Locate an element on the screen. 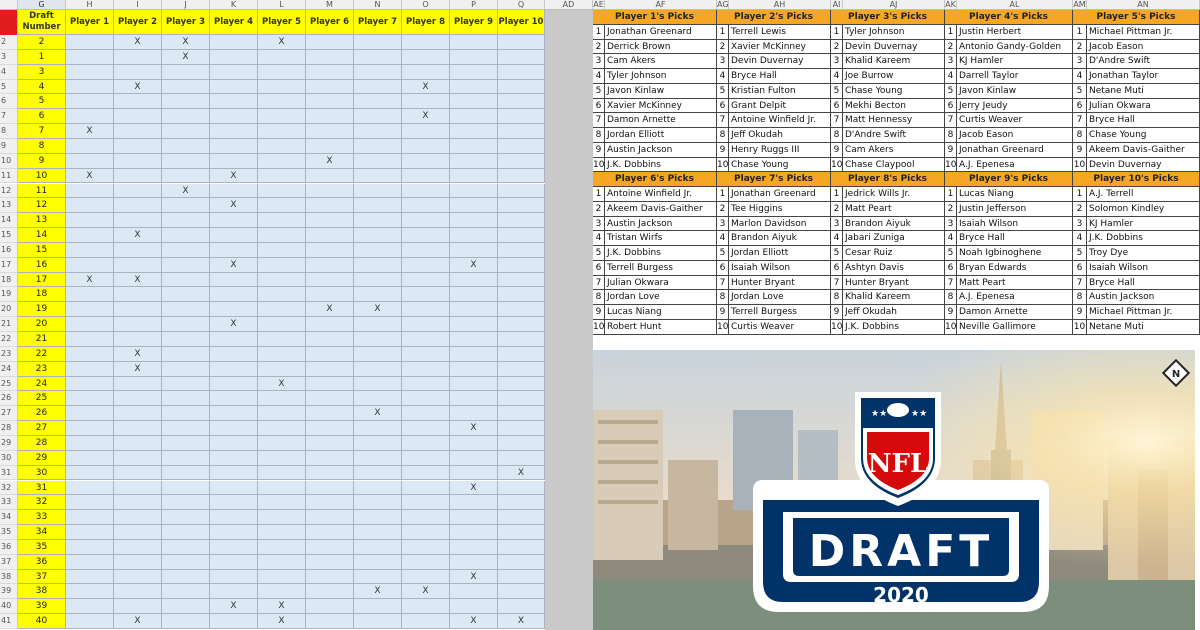 This screenshot has width=1200, height=630. draft-number-cell: 20 is located at coordinates (42, 324).